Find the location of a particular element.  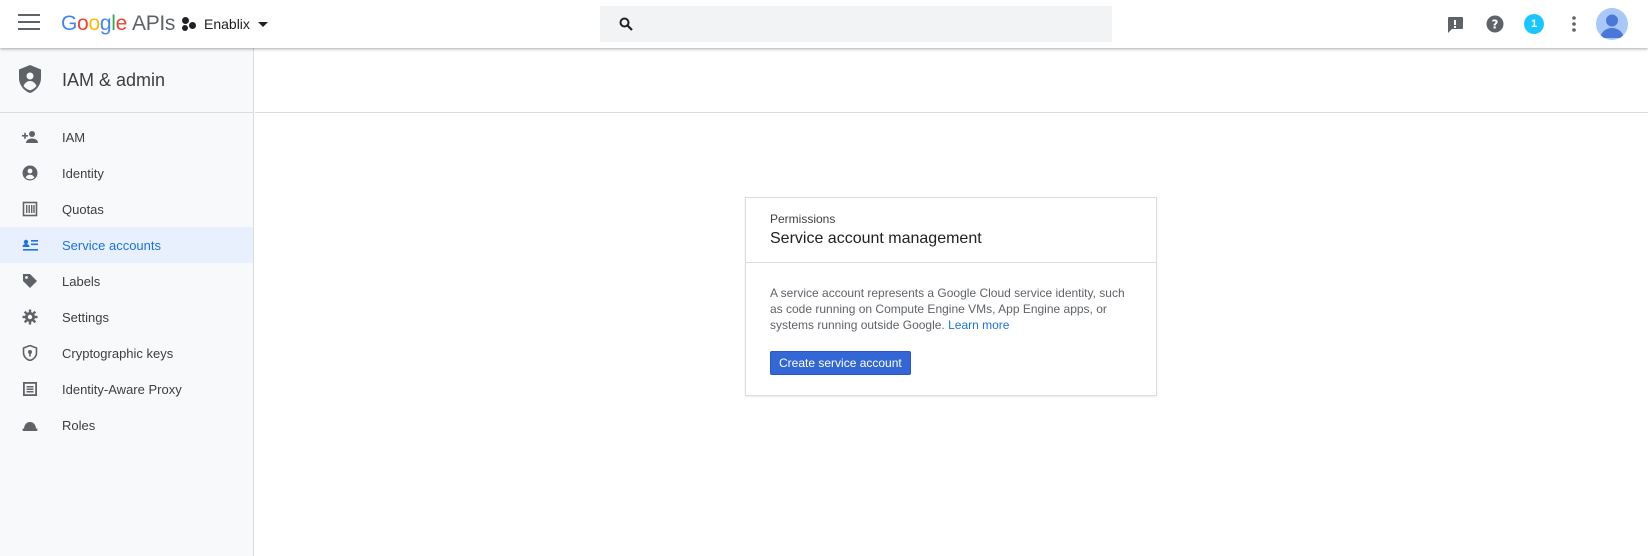

card-header: Permissions Service account management is located at coordinates (951, 230).